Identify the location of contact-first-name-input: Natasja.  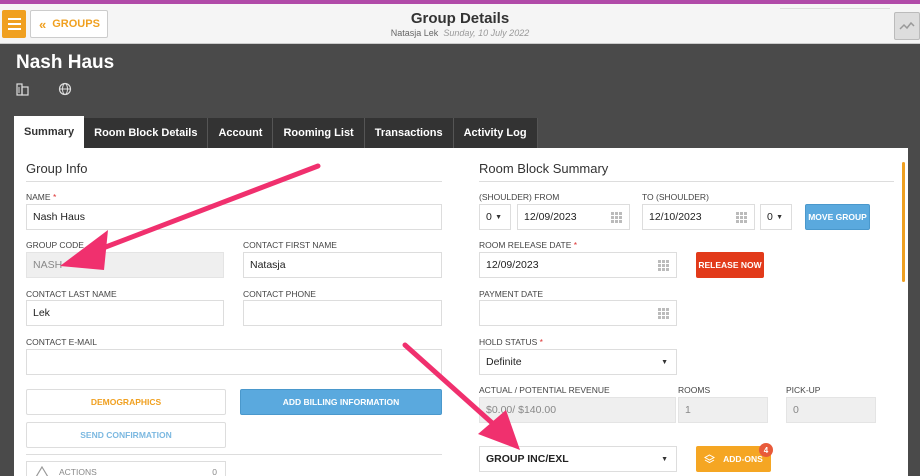
(342, 265).